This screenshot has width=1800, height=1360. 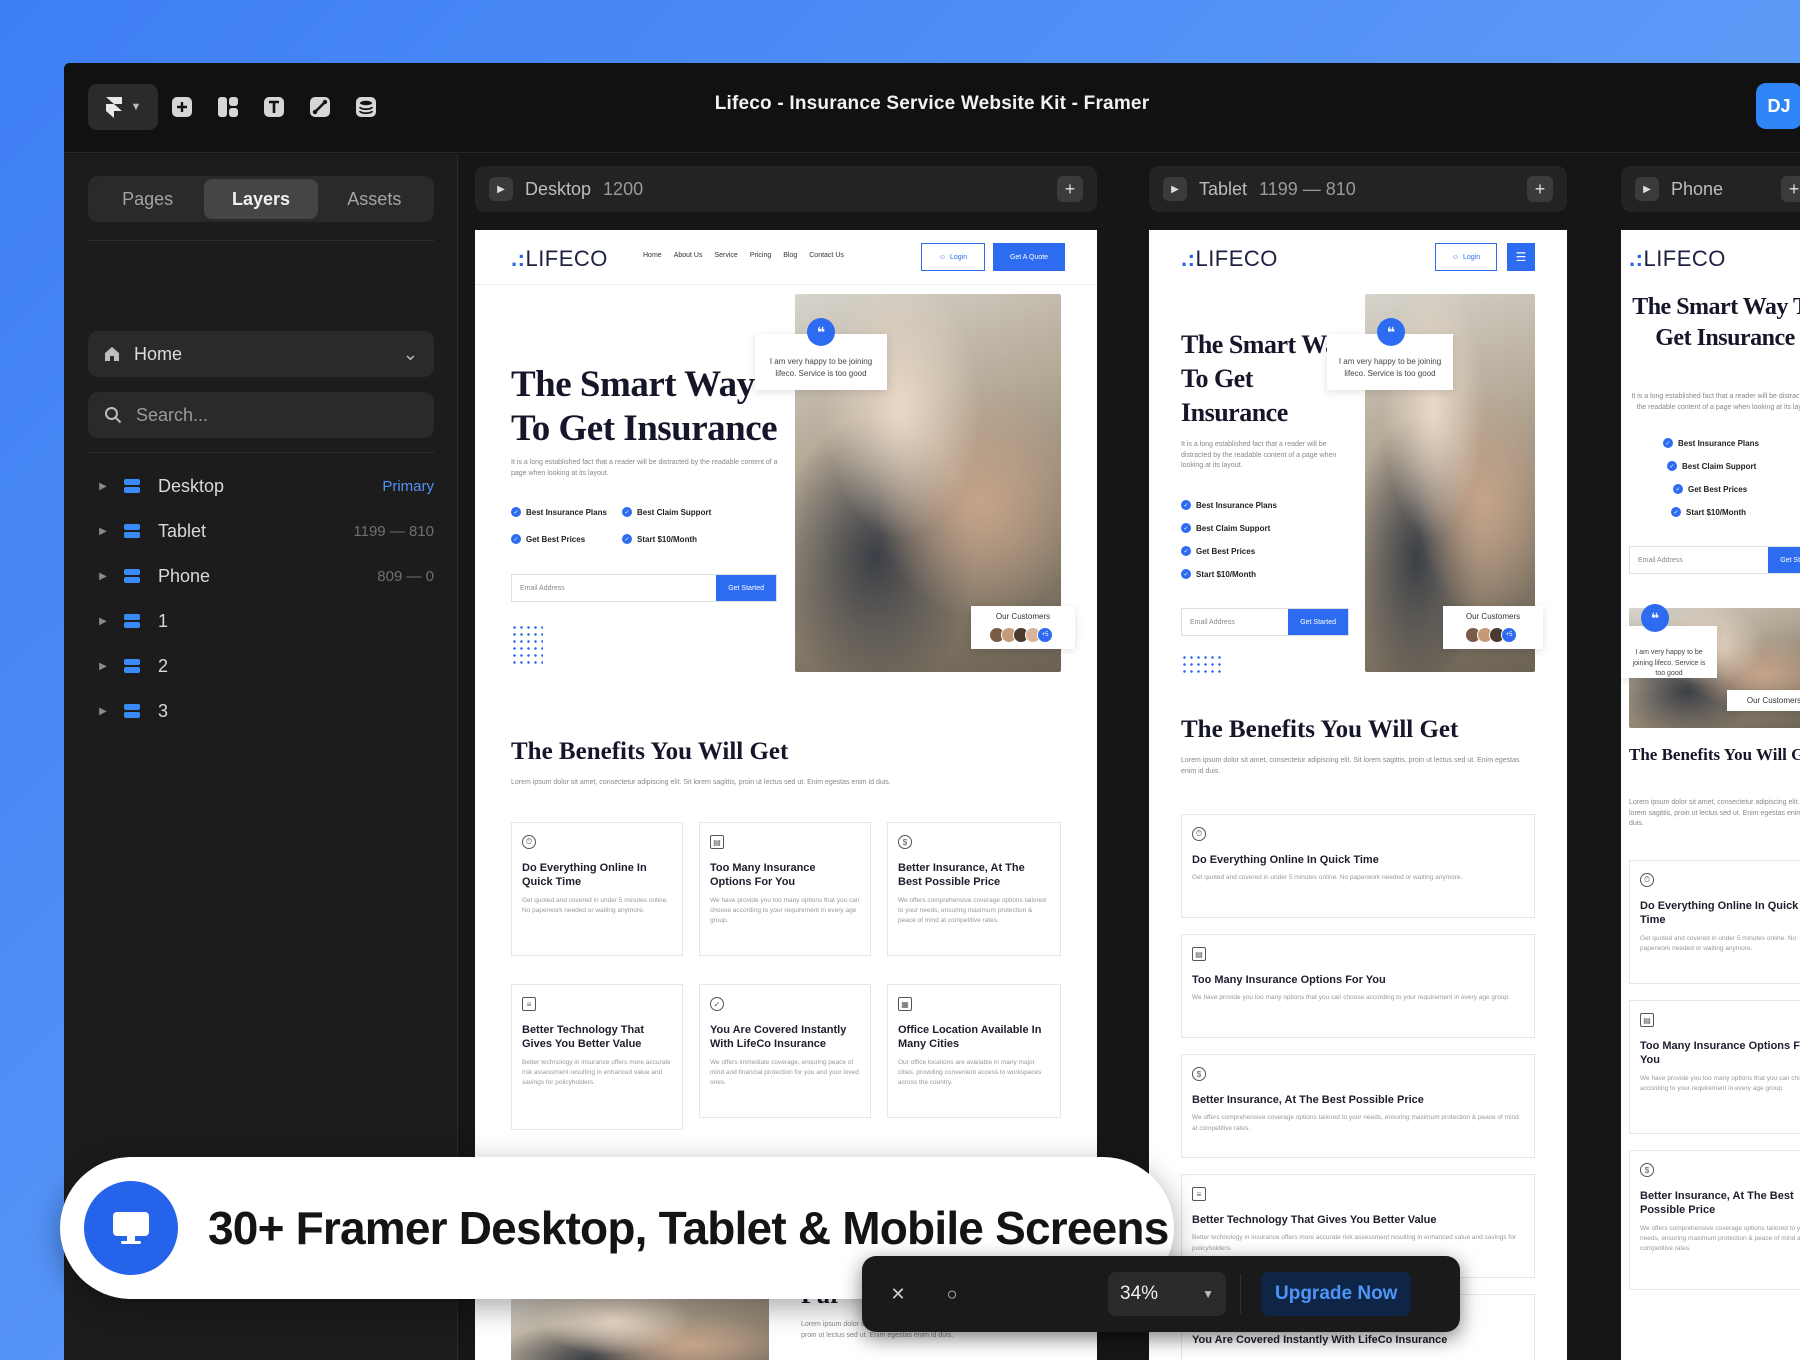 What do you see at coordinates (826, 255) in the screenshot?
I see `nav-contact: Contact Us` at bounding box center [826, 255].